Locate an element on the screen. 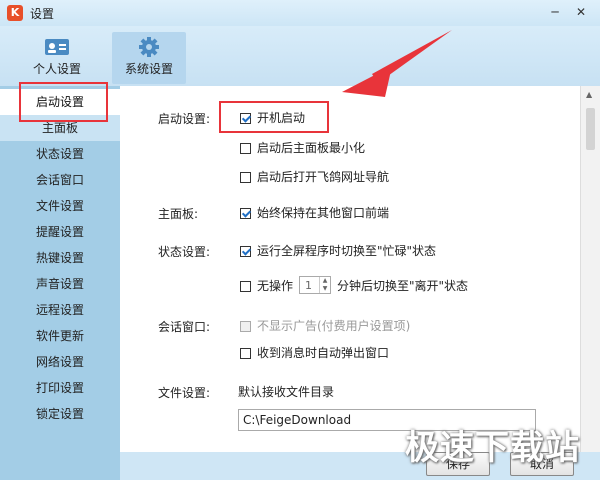  sidebar-item-reminders: 提醒设置 is located at coordinates (60, 232).